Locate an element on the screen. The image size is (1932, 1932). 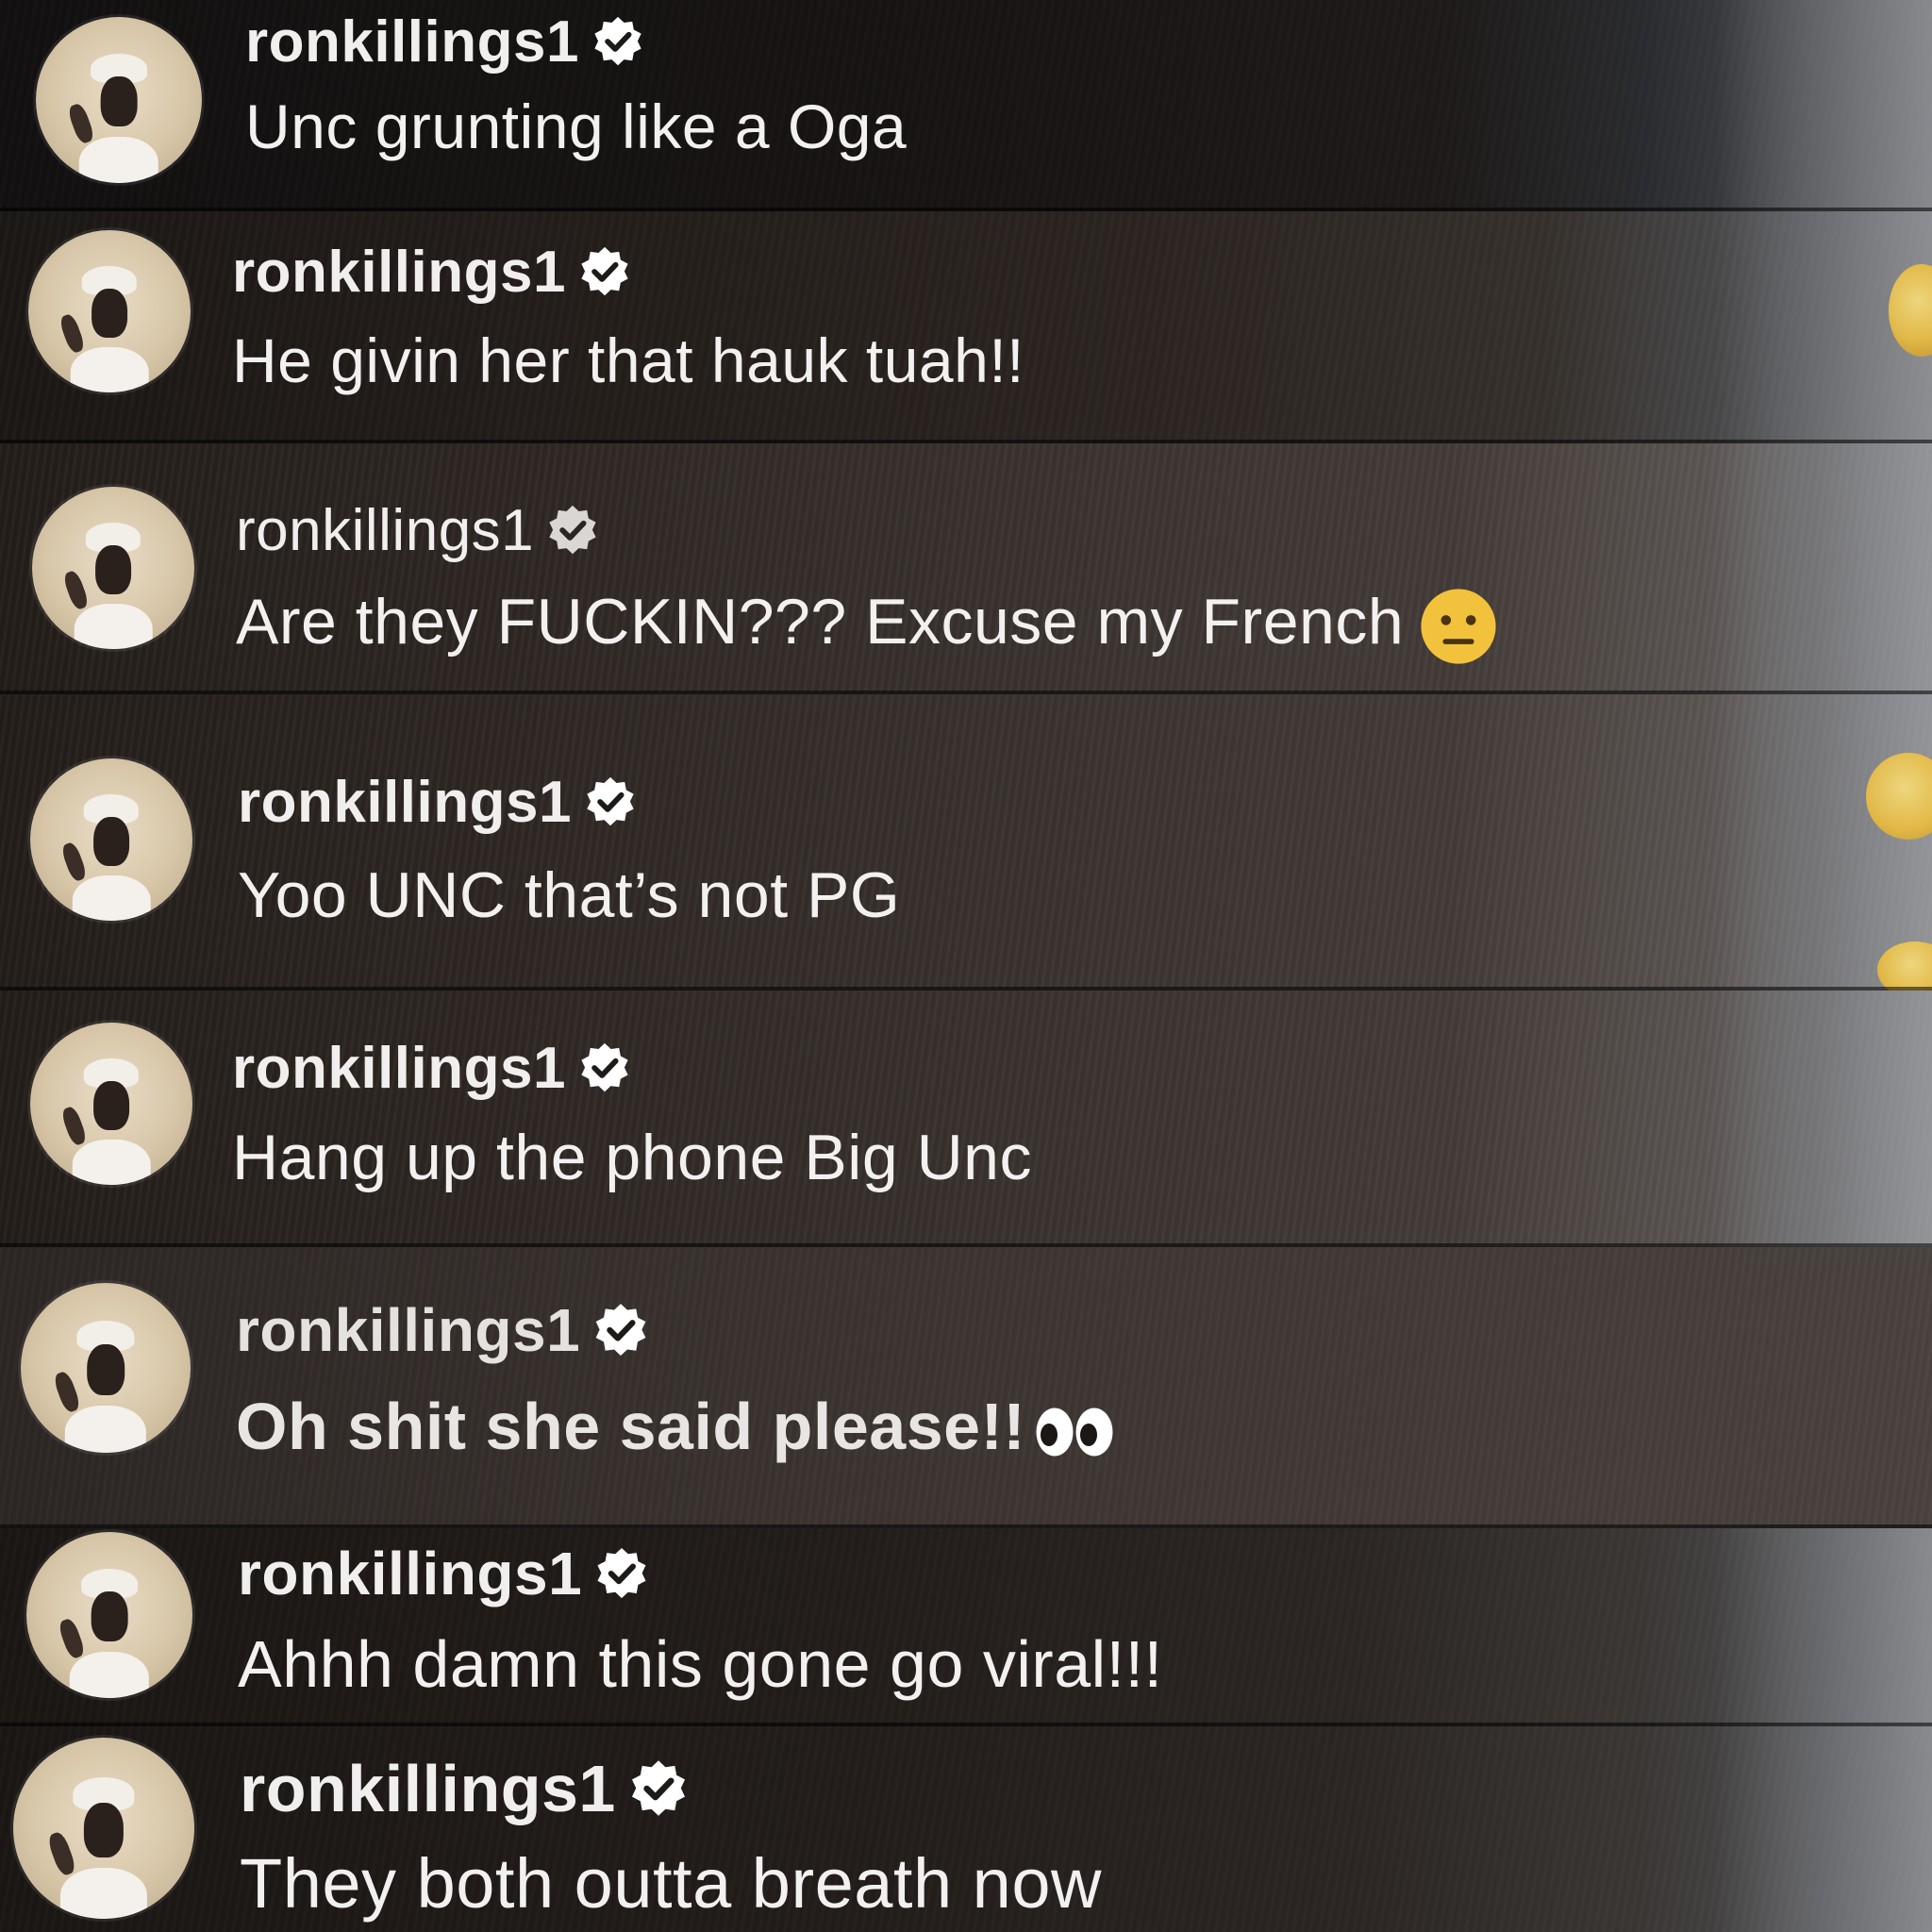
comment-text: He givin her that hauk tuah!! is located at coordinates (628, 360).